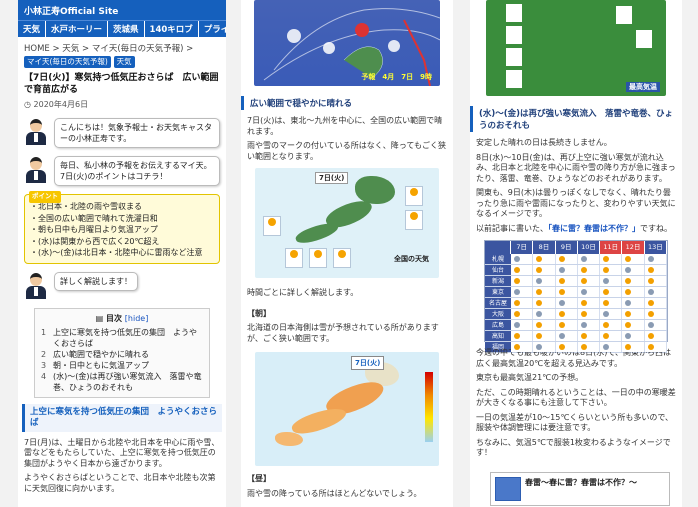 The image size is (698, 507). I want to click on category-tag-myten: マイ天(毎日の天気予報), so click(67, 62).